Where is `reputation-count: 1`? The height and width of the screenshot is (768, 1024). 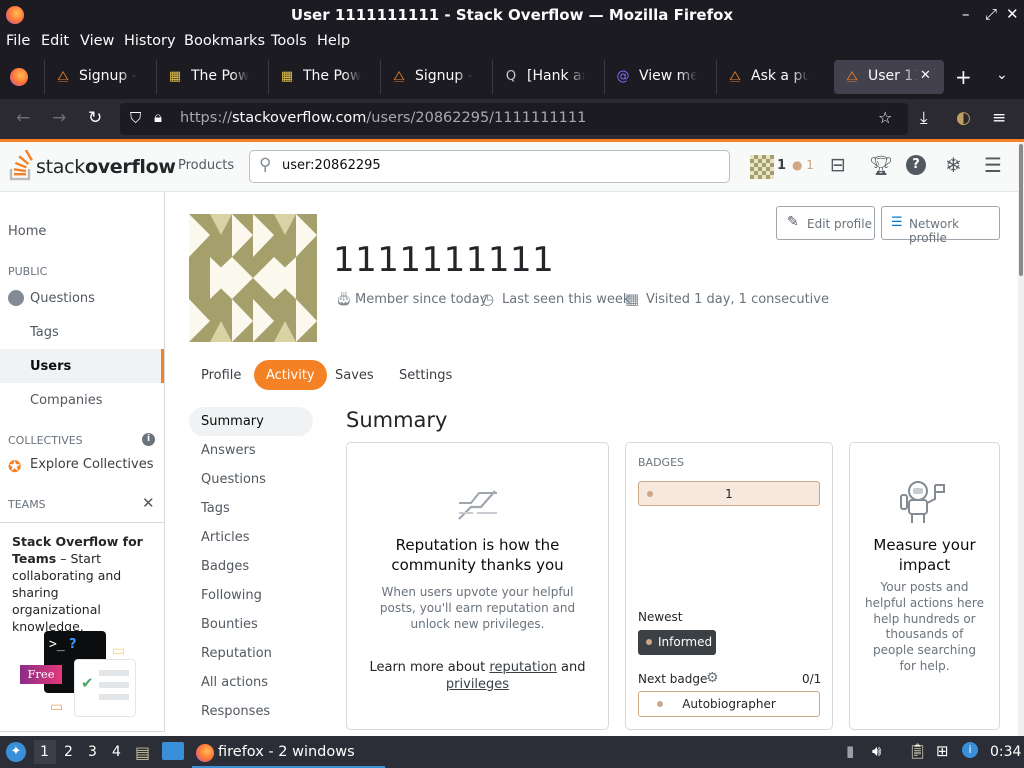 reputation-count: 1 is located at coordinates (782, 165).